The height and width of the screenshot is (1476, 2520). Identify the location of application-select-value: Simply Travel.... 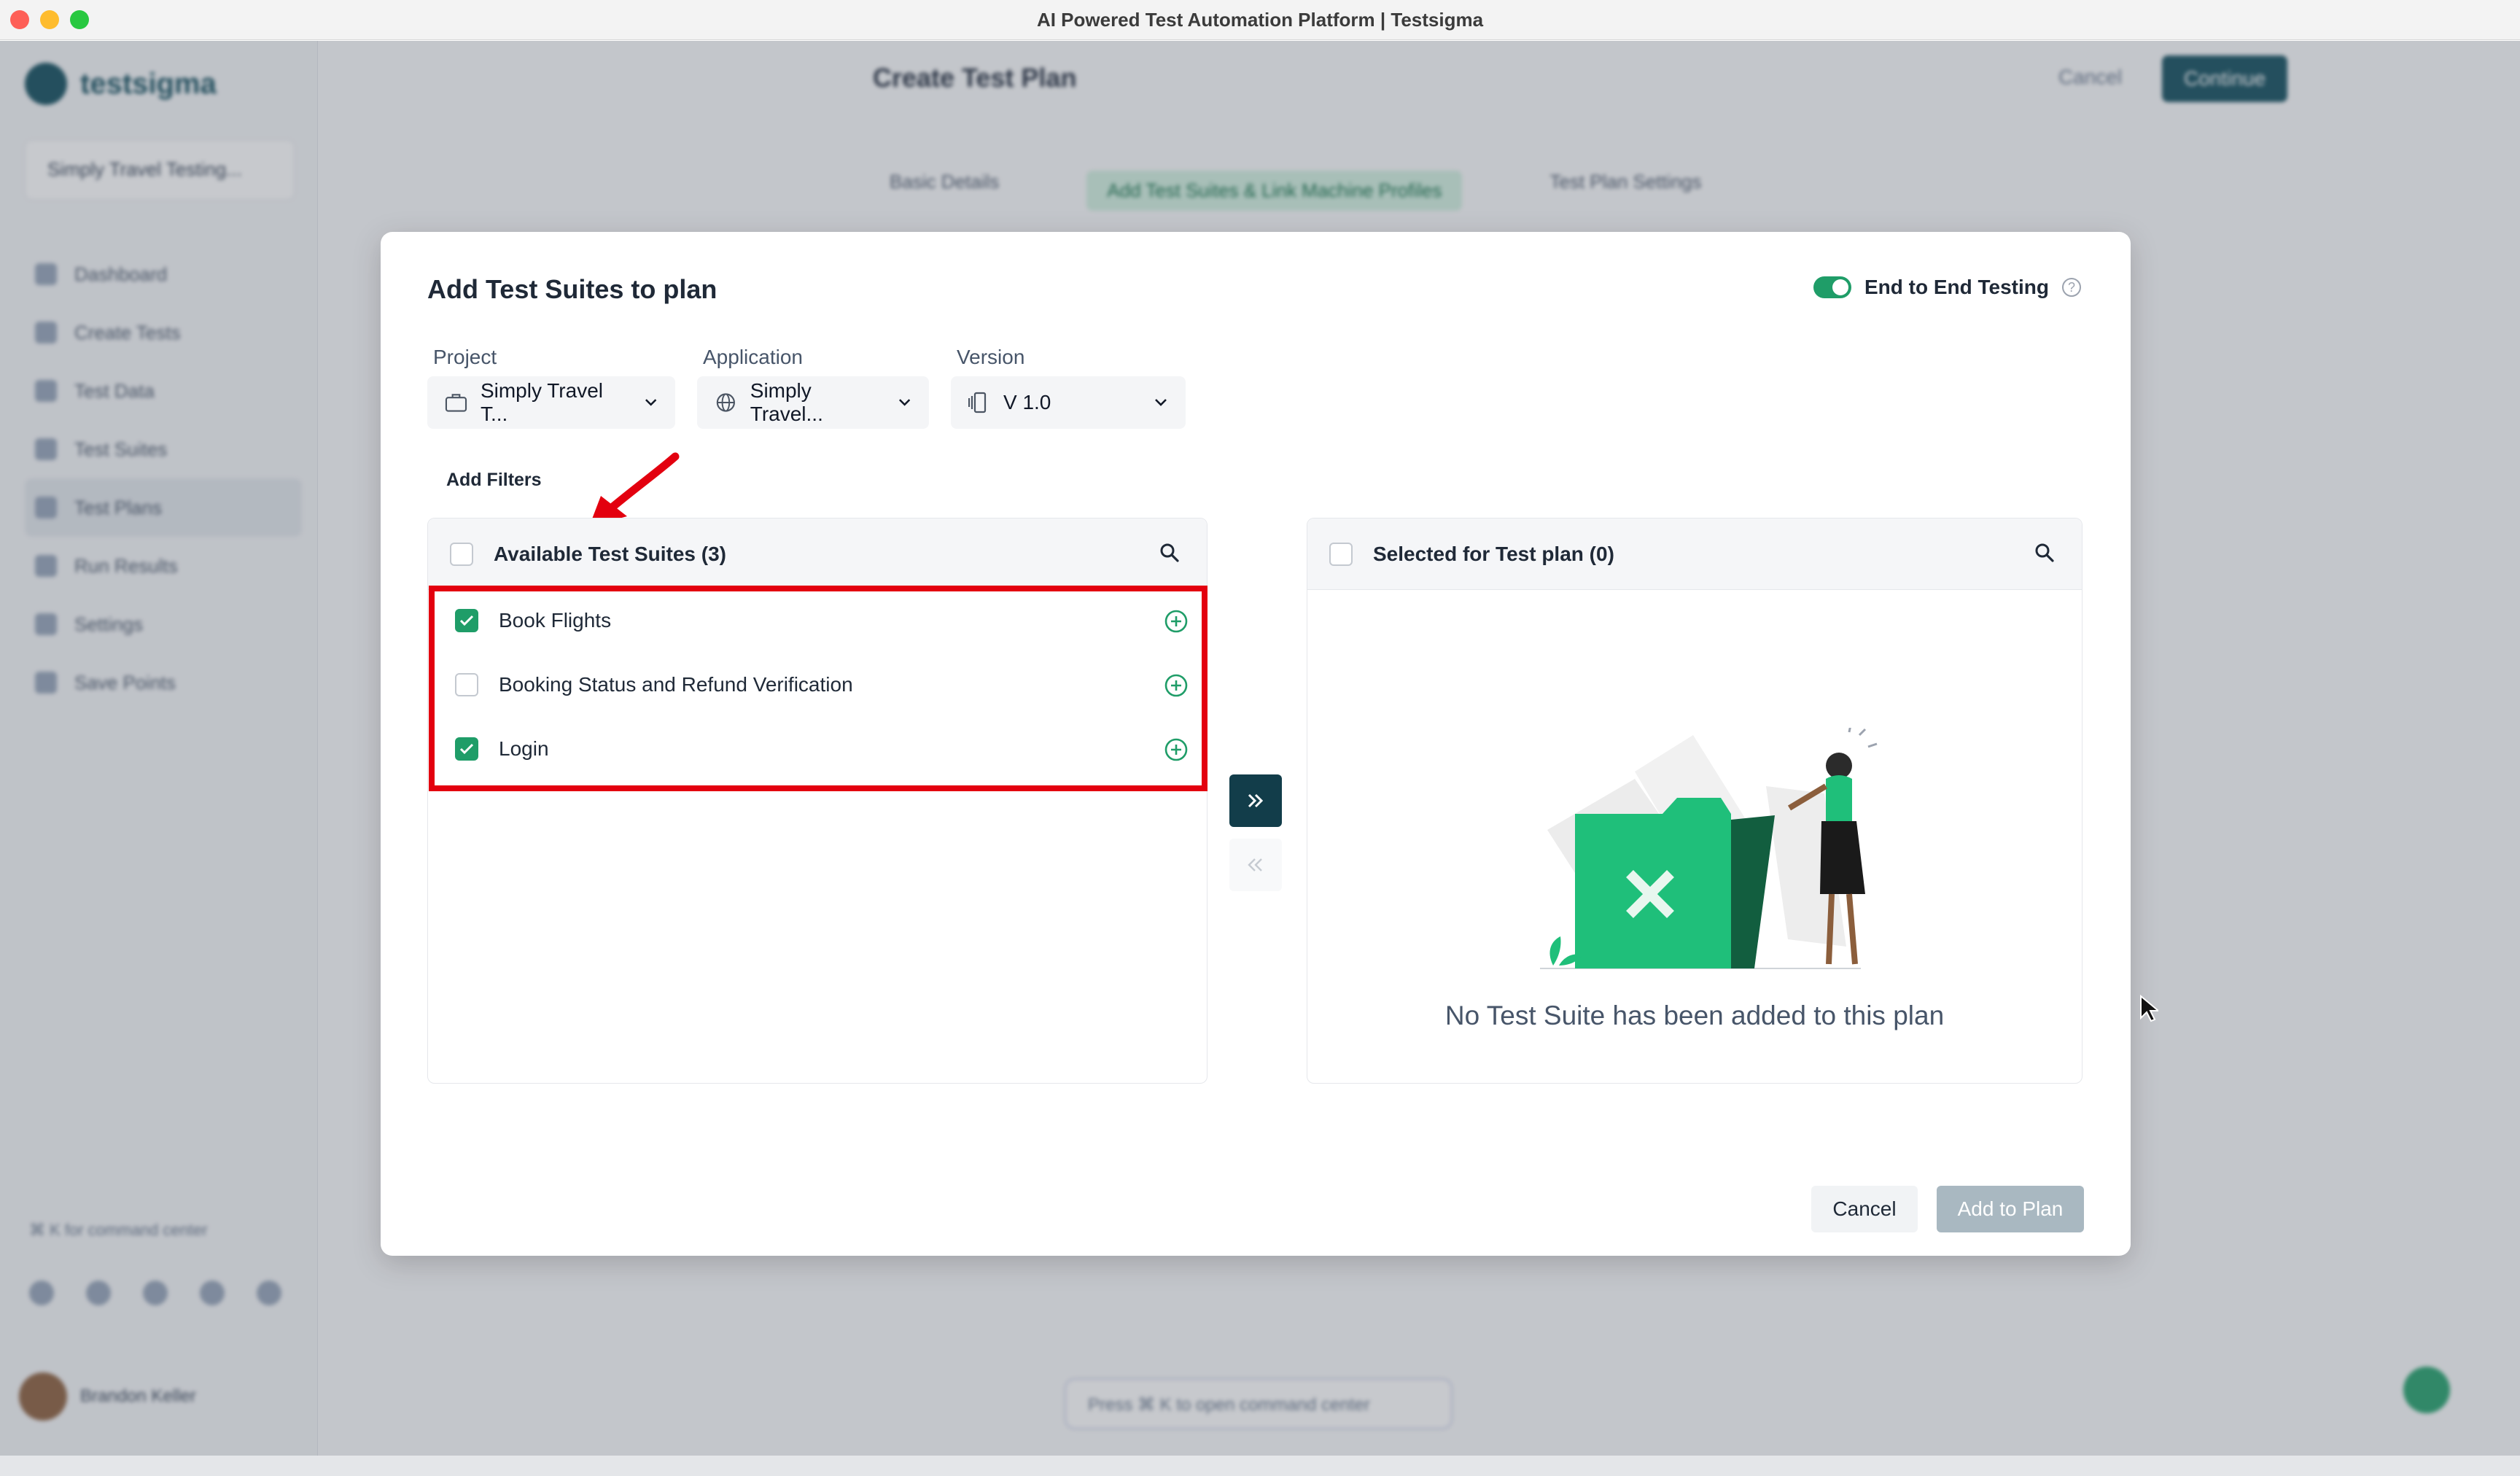
(786, 402).